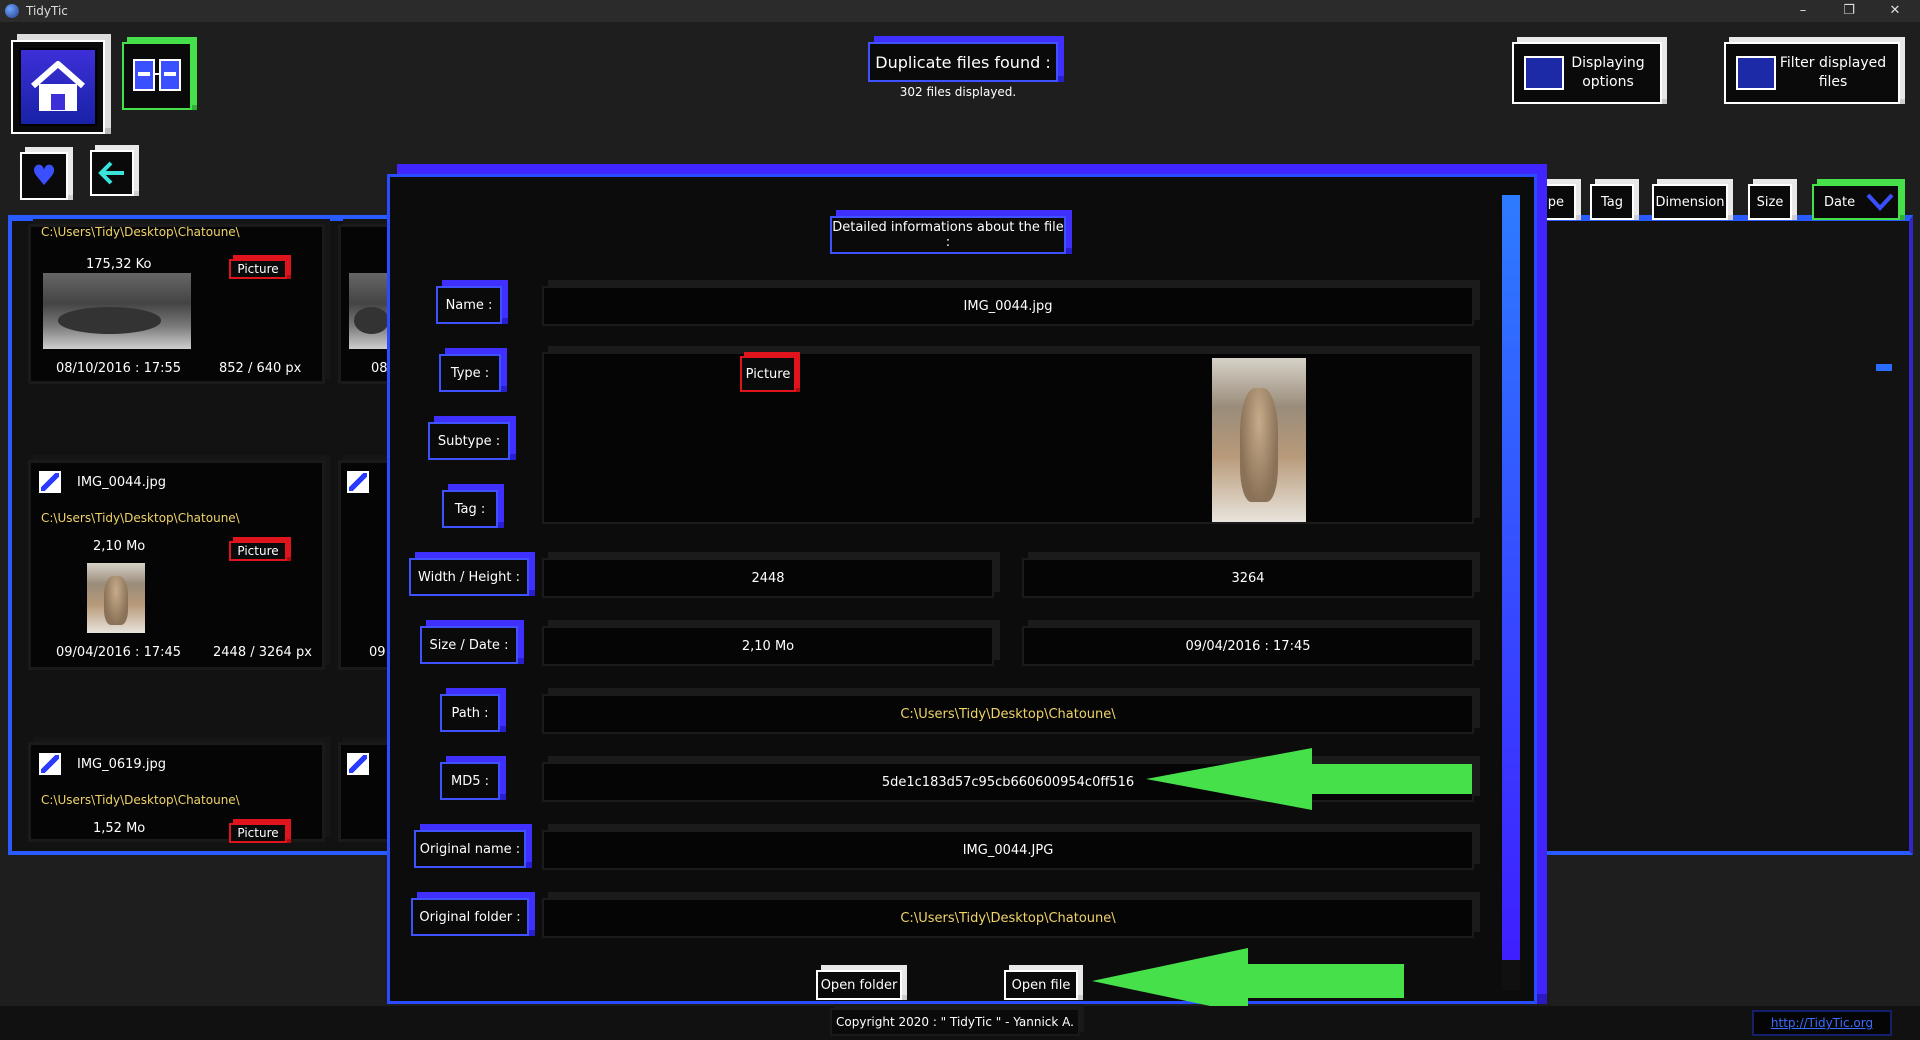  I want to click on type-preview-area, so click(1008, 438).